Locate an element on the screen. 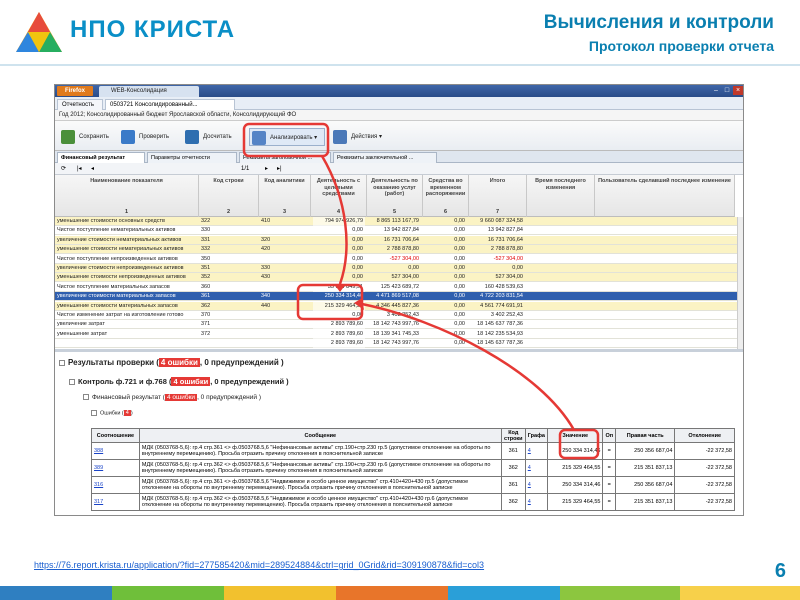  first-page-icon: |◂ is located at coordinates (79, 169).